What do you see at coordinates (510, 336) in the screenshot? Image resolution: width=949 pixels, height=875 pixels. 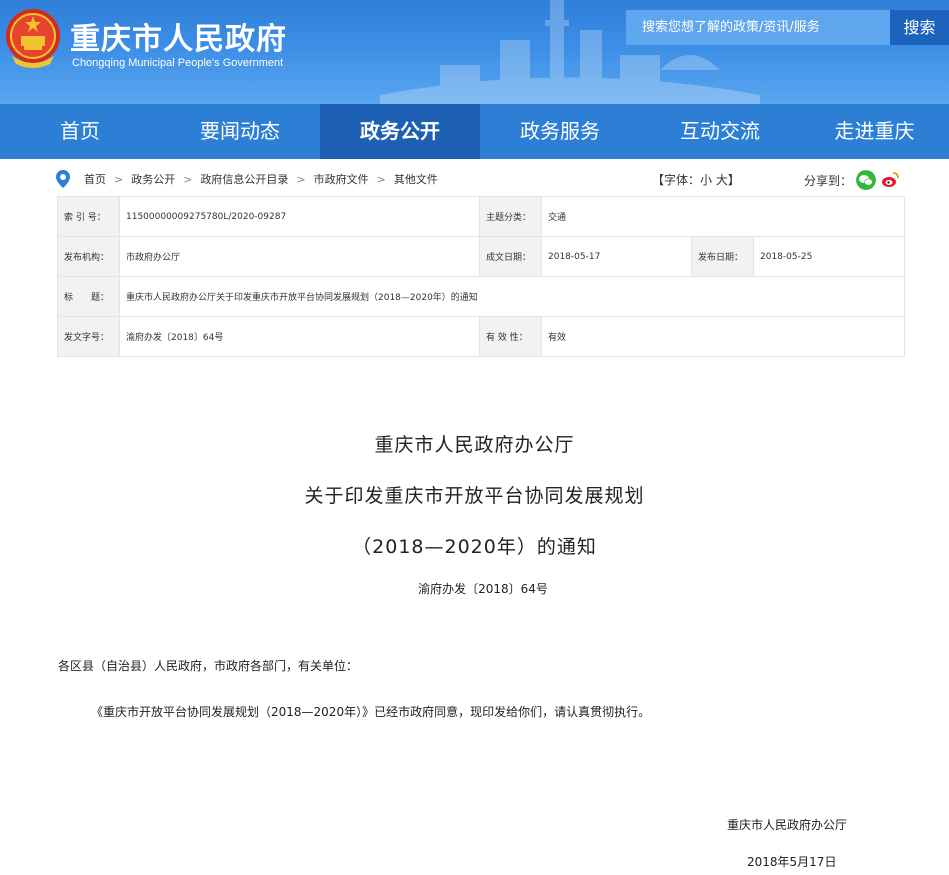 I see `validity-label: 有 效 性：` at bounding box center [510, 336].